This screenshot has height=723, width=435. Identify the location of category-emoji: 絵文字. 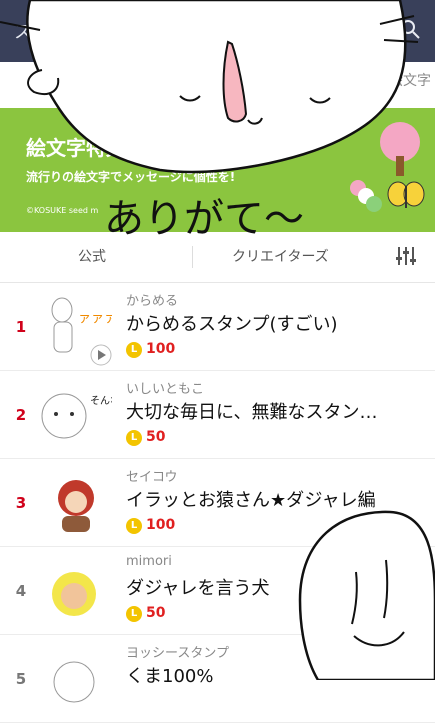
(410, 80).